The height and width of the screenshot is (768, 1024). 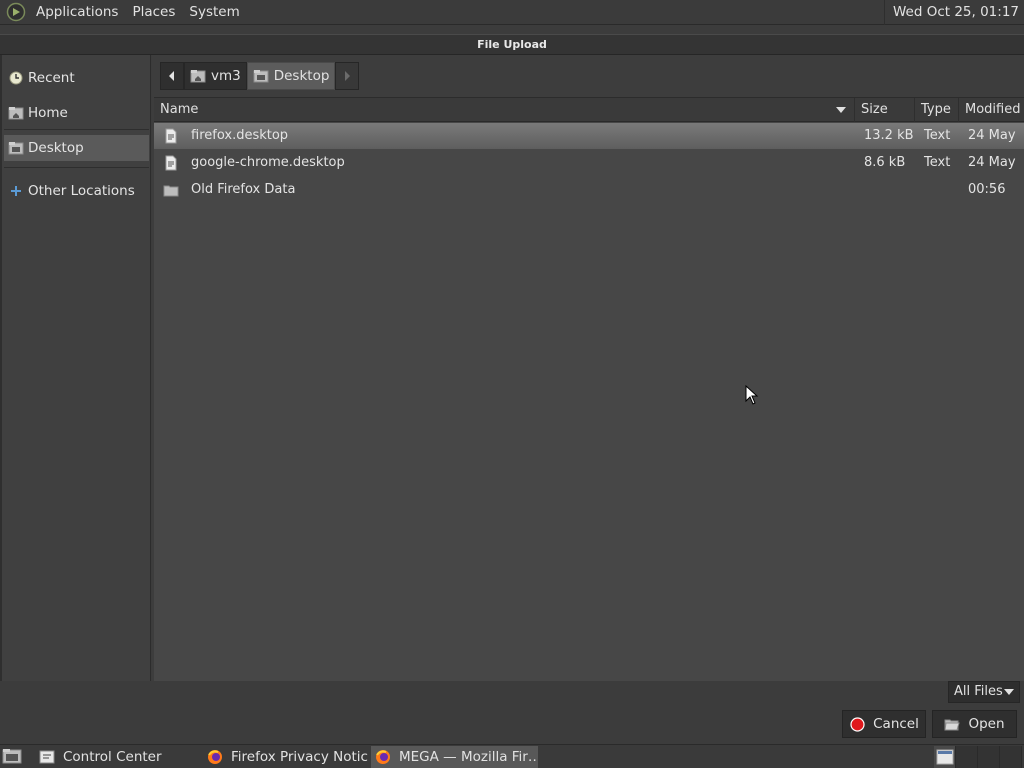 What do you see at coordinates (12, 757) in the screenshot?
I see `show-desktop-icon` at bounding box center [12, 757].